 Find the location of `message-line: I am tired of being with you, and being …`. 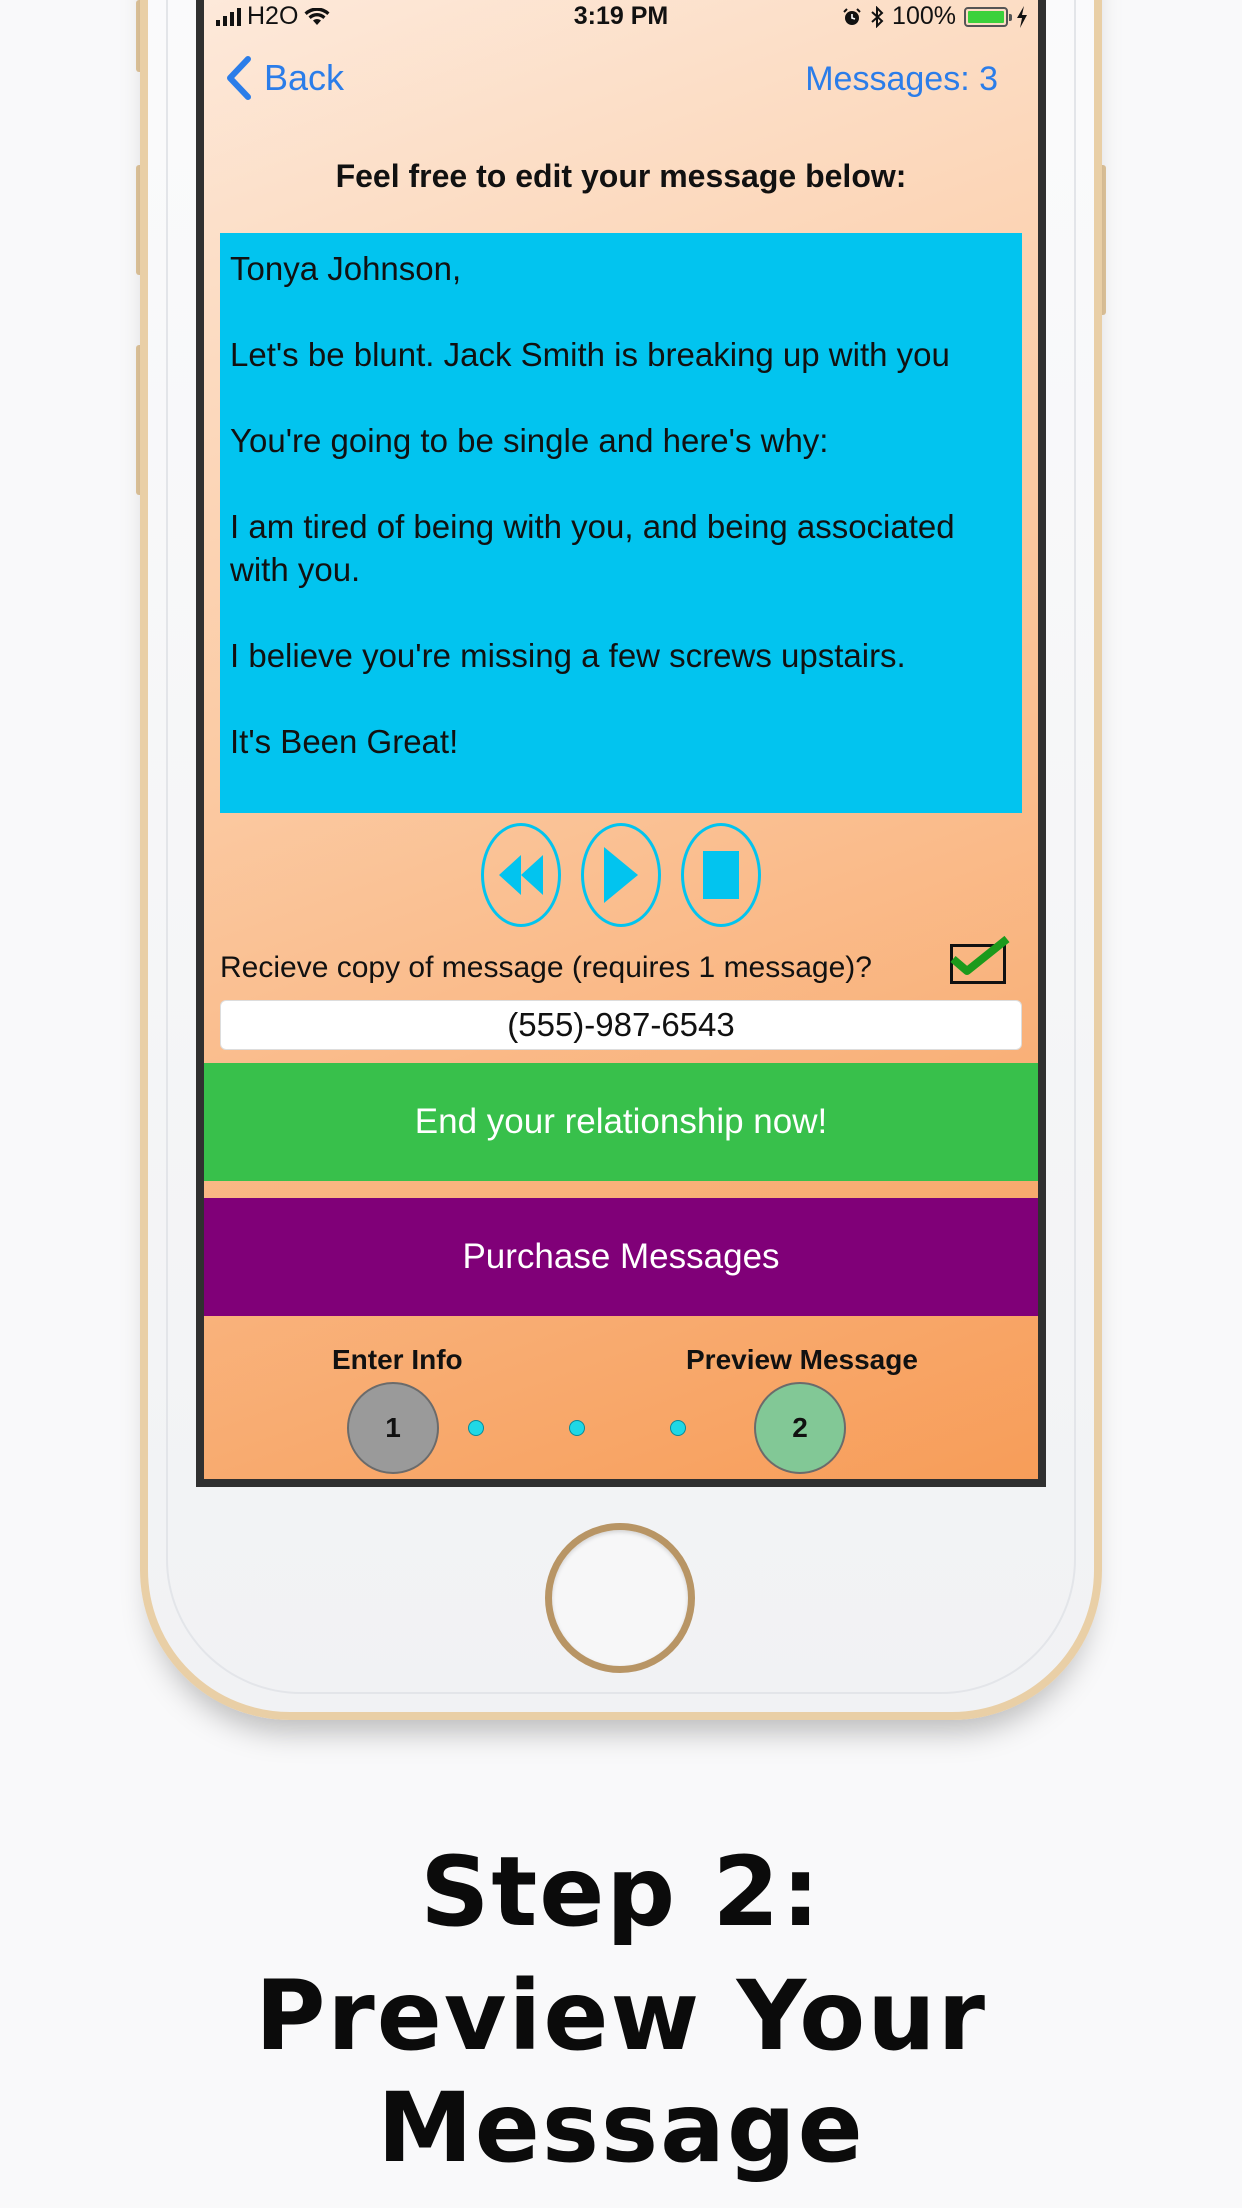

message-line: I am tired of being with you, and being … is located at coordinates (592, 548).